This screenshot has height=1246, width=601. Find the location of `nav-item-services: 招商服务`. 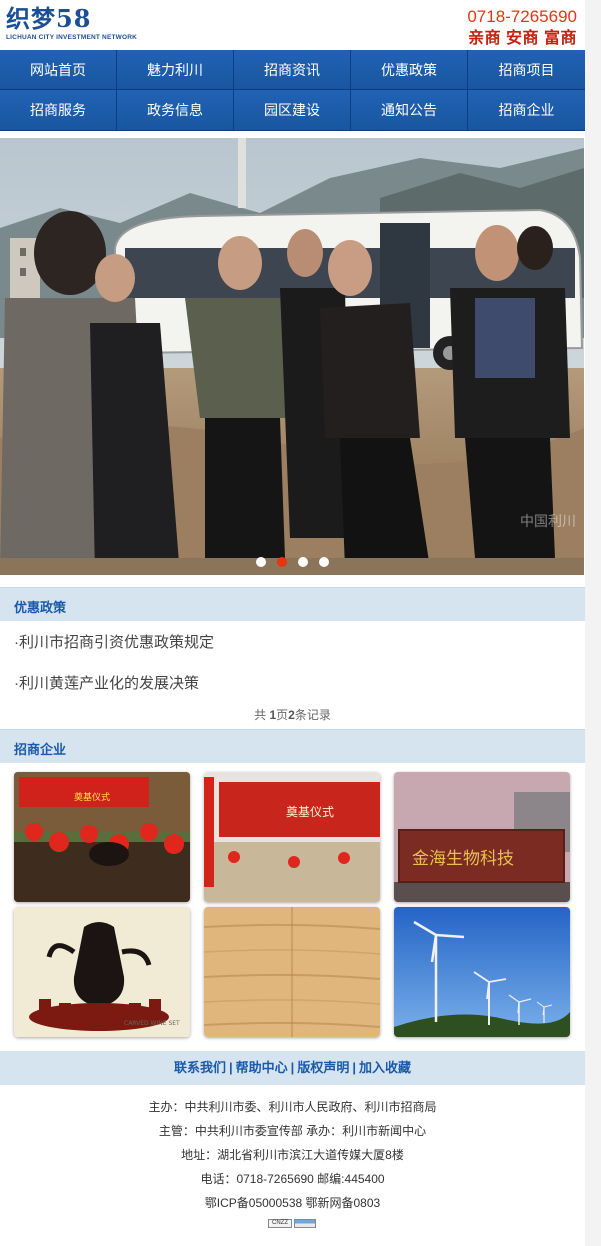

nav-item-services: 招商服务 is located at coordinates (58, 110).